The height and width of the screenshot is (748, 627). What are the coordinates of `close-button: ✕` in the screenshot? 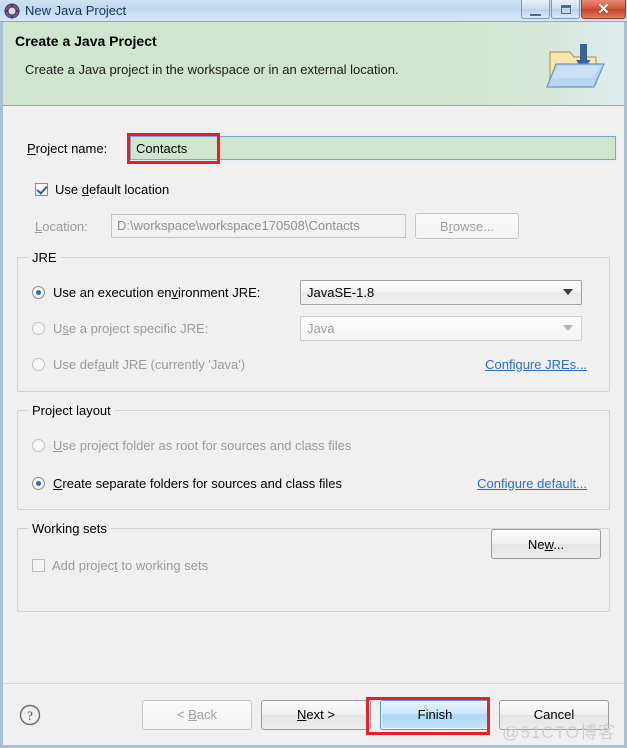 It's located at (603, 9).